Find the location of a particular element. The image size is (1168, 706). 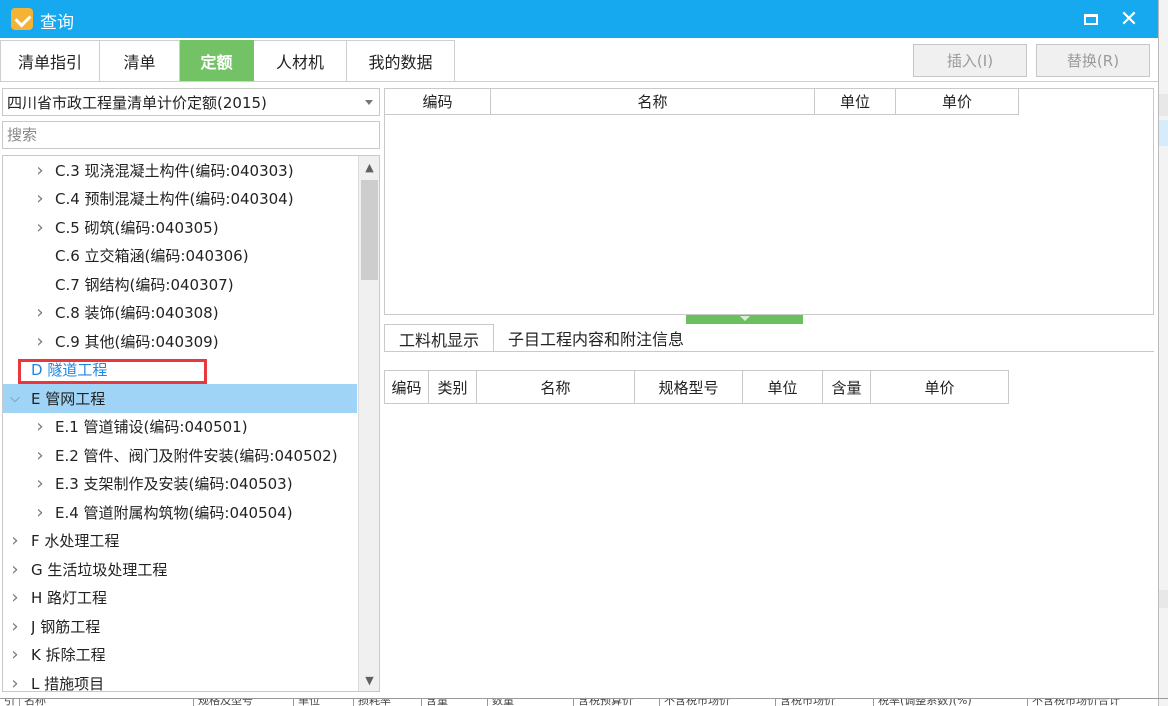

tree-item-label: K 拆除工程 is located at coordinates (68, 655).